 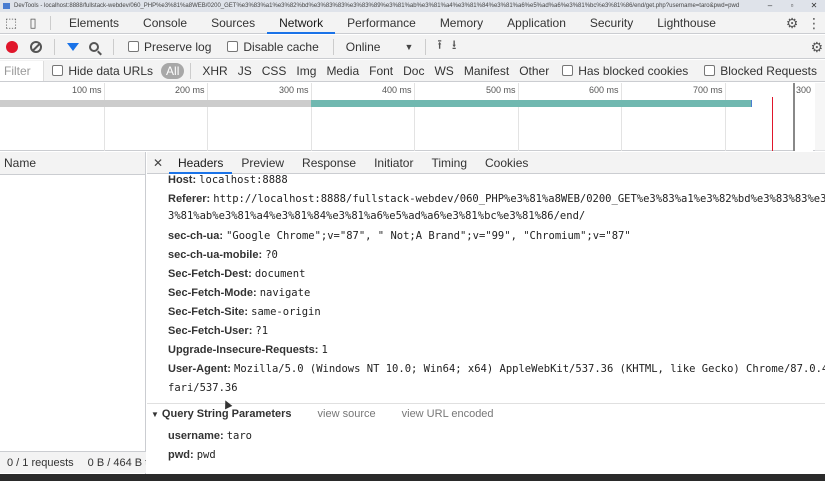 What do you see at coordinates (87, 90) in the screenshot?
I see `timeline-tick-label: 100 ms` at bounding box center [87, 90].